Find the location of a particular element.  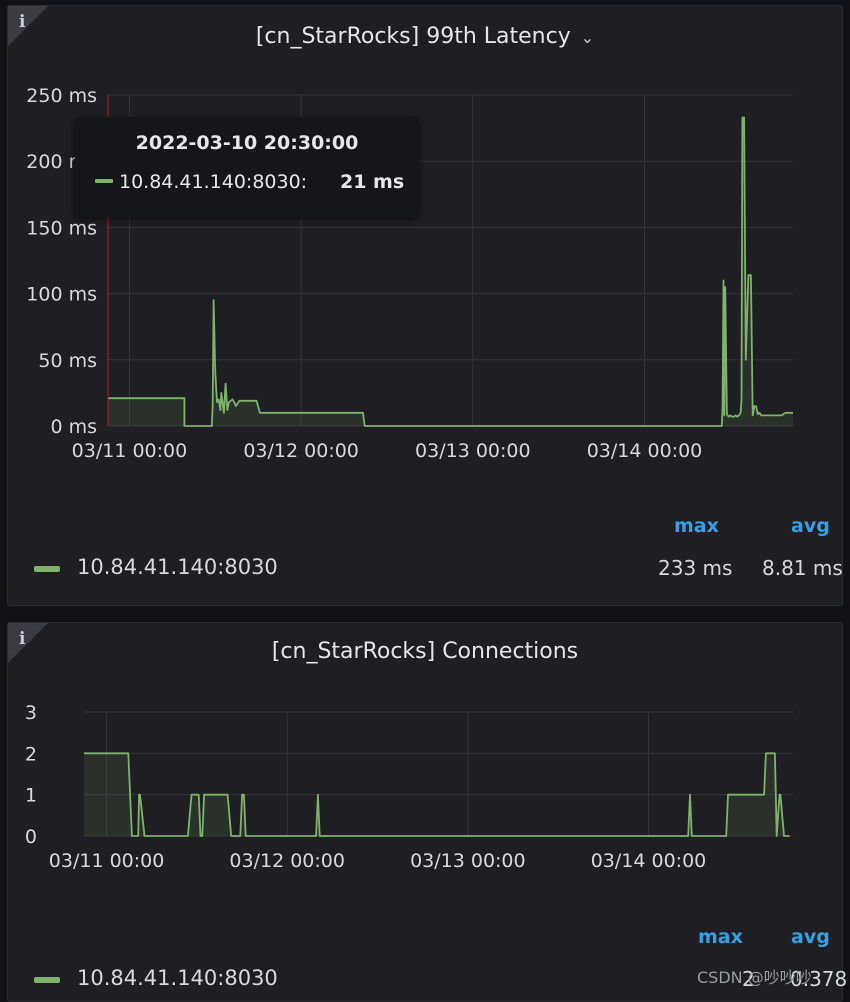

legend-max-value: 233 ms is located at coordinates (695, 568).